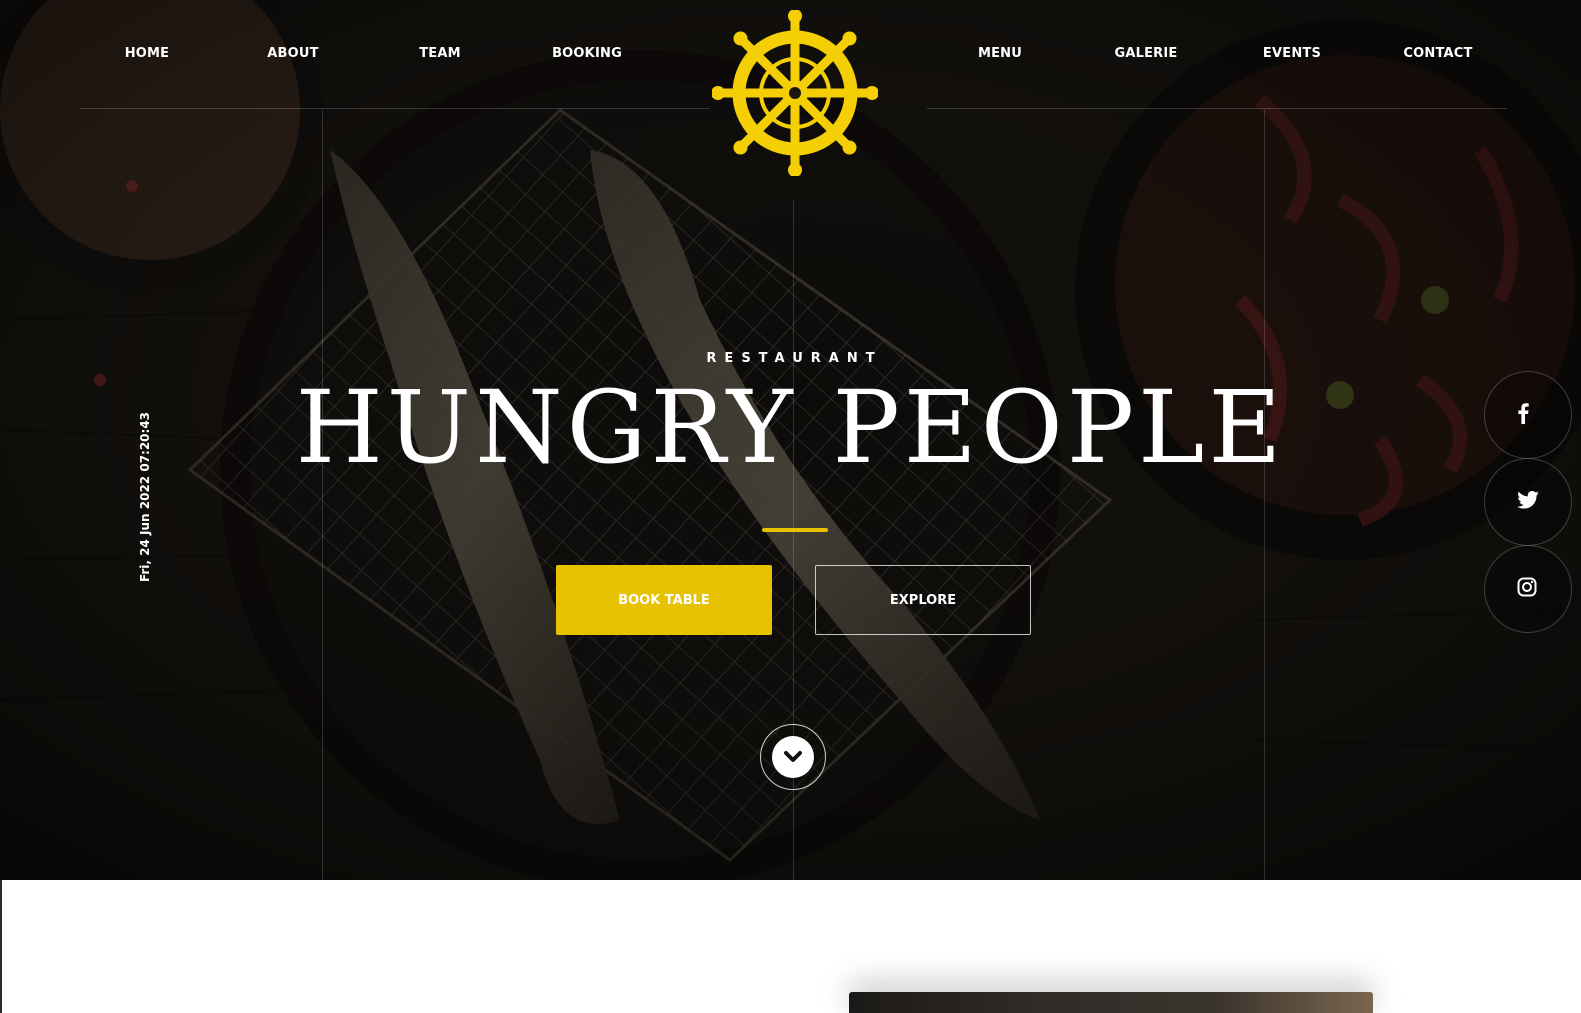 The image size is (1581, 1013). Describe the element at coordinates (147, 53) in the screenshot. I see `nav-home: HOME` at that location.